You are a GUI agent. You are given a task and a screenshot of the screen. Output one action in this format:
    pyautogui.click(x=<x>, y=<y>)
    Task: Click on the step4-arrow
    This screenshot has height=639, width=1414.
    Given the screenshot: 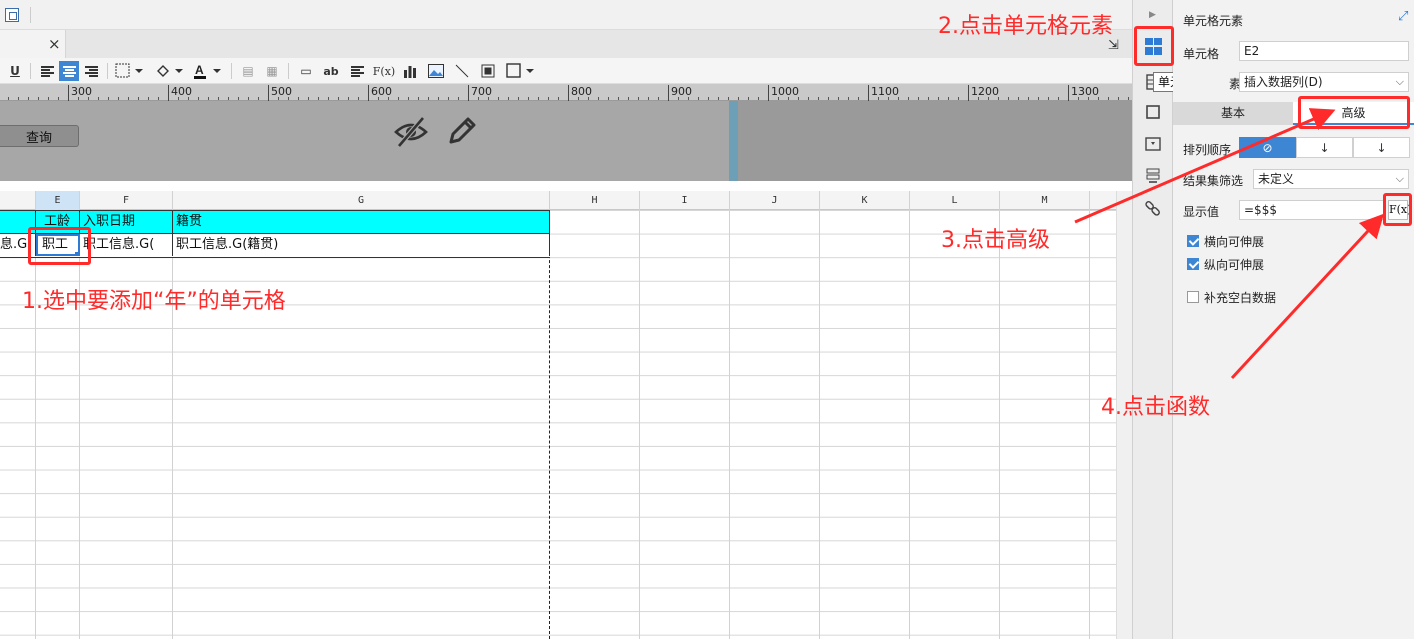 What is the action you would take?
    pyautogui.click(x=1307, y=296)
    